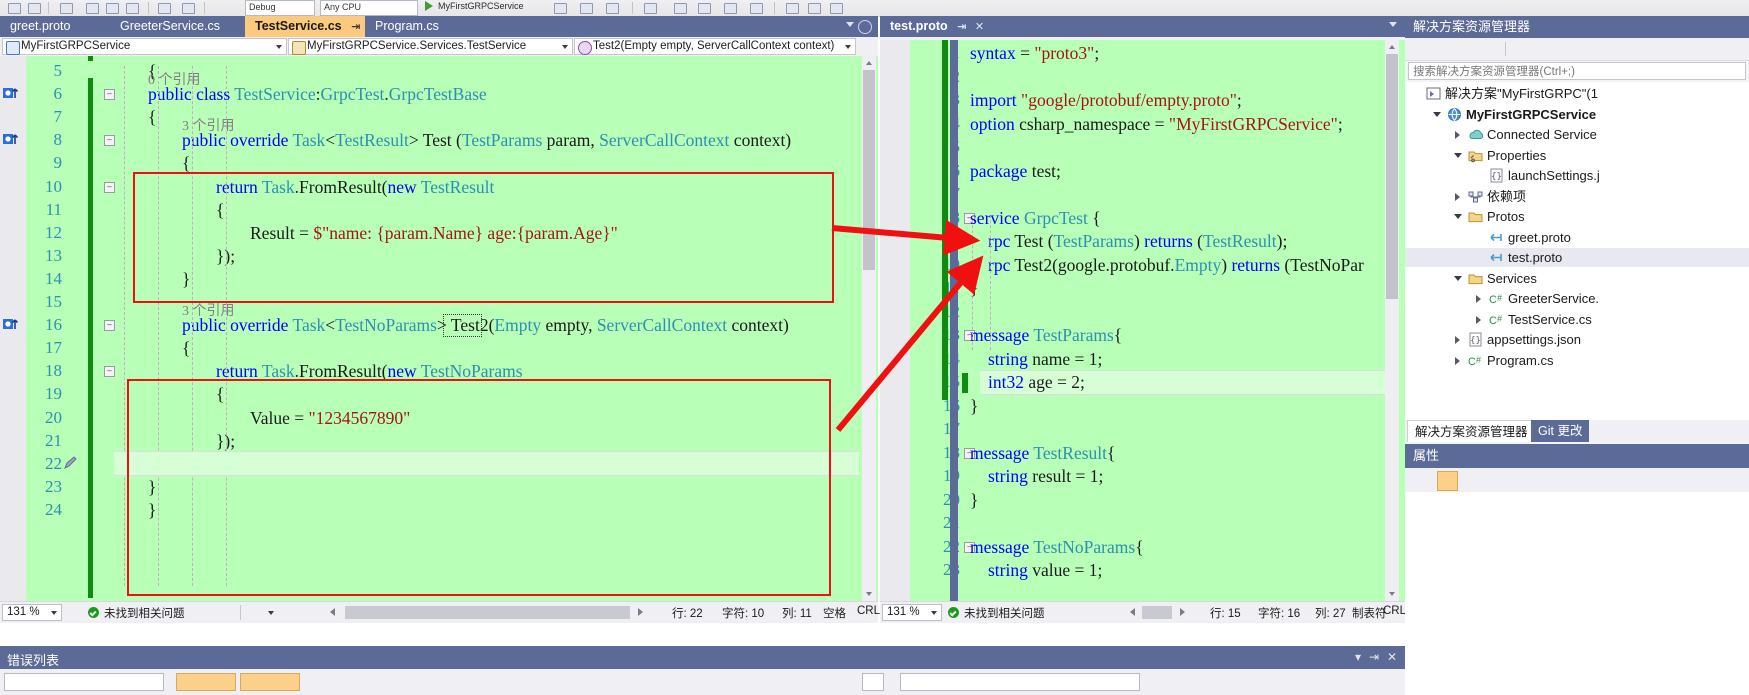 The height and width of the screenshot is (695, 1749). Describe the element at coordinates (1577, 134) in the screenshot. I see `tree-item: Connected Service` at that location.